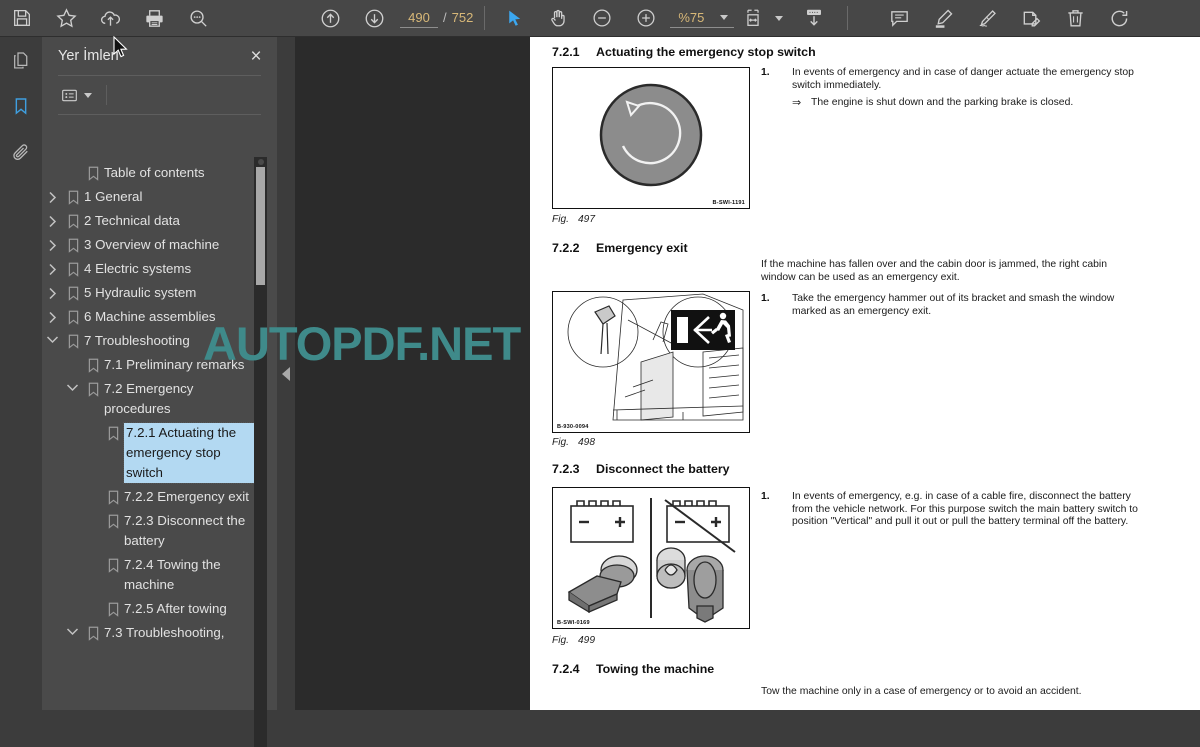  Describe the element at coordinates (374, 18) in the screenshot. I see `next-page-button` at that location.